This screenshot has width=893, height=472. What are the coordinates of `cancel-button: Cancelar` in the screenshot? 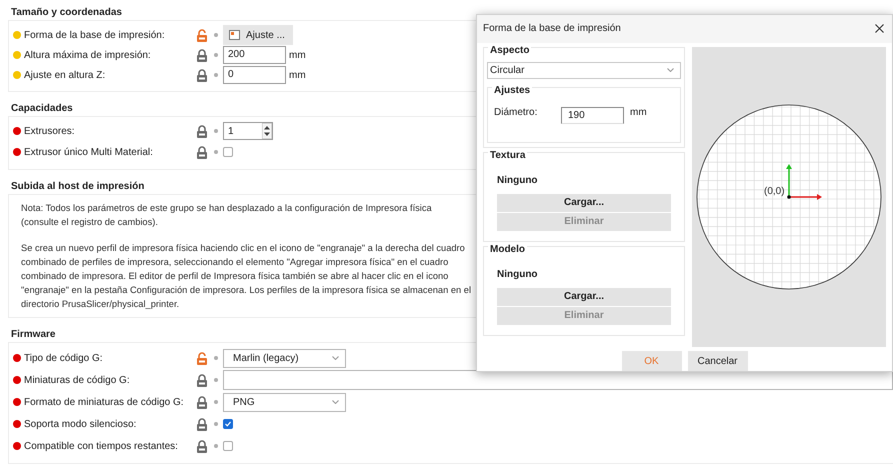 It's located at (718, 361).